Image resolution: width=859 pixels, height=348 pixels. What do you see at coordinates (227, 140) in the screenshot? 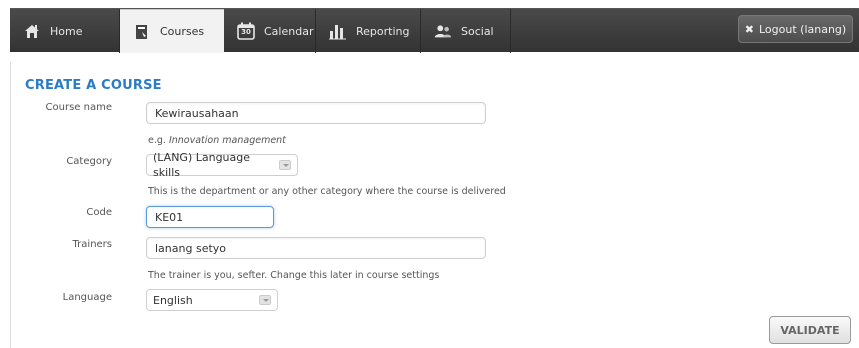
I see `course-name-hint-example: Innovation management` at bounding box center [227, 140].